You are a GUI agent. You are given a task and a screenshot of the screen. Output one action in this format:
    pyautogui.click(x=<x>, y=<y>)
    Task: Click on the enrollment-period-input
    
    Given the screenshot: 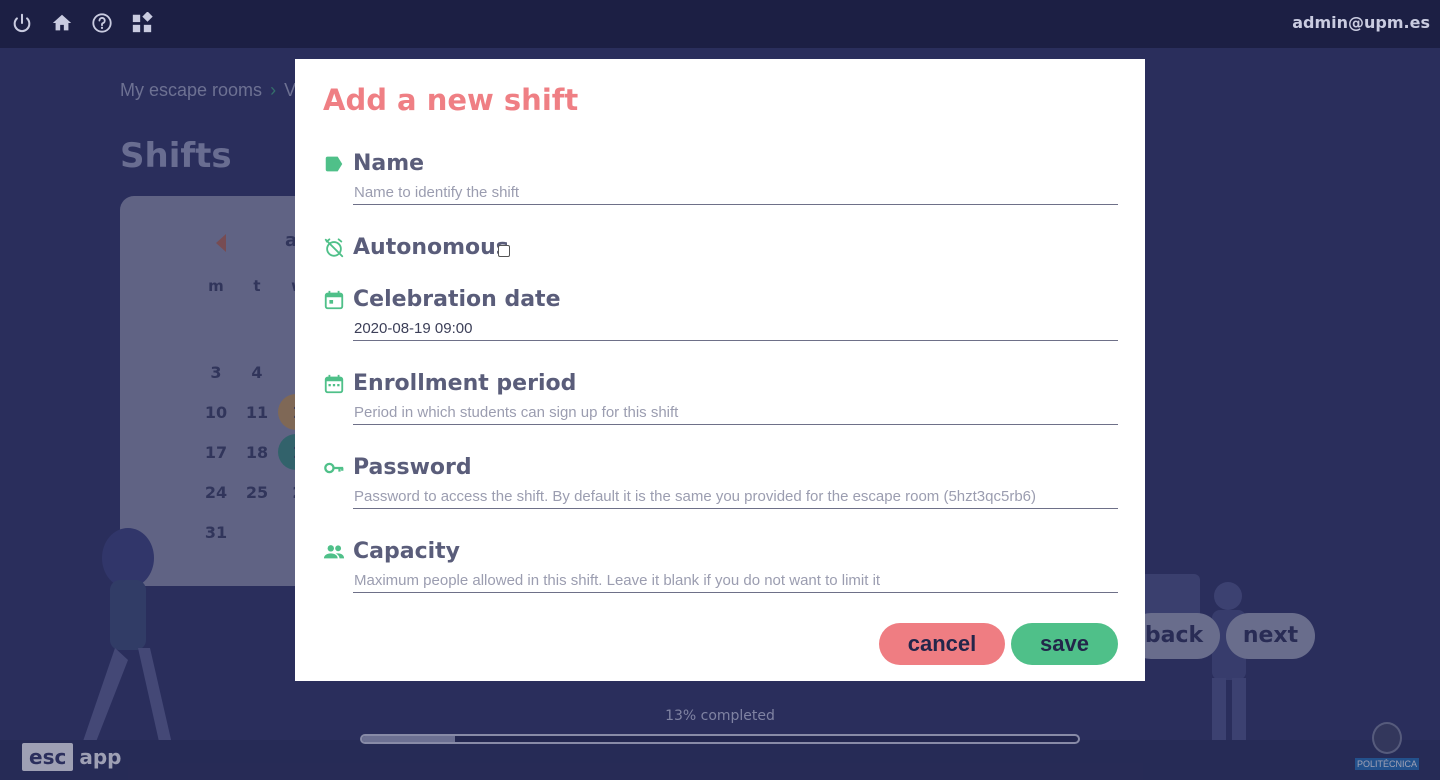 What is the action you would take?
    pyautogui.click(x=735, y=413)
    